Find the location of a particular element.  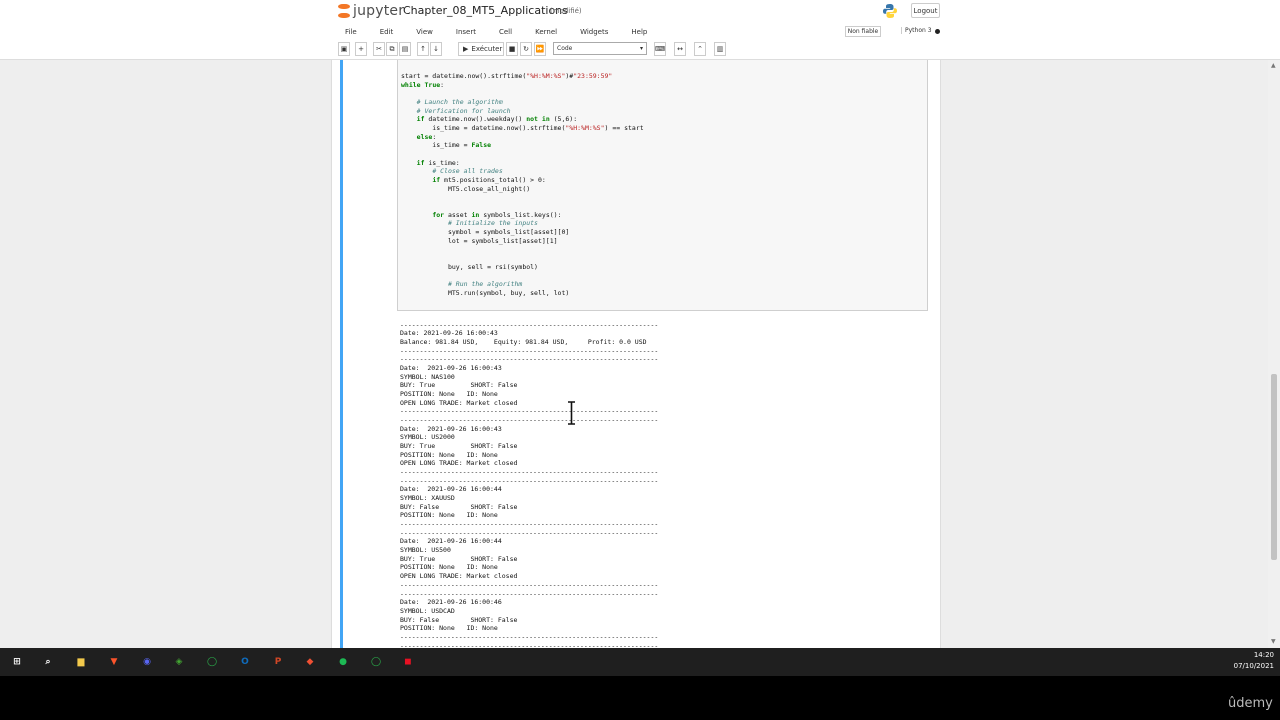

jupyter-logo-text: jupyter is located at coordinates (379, 11).